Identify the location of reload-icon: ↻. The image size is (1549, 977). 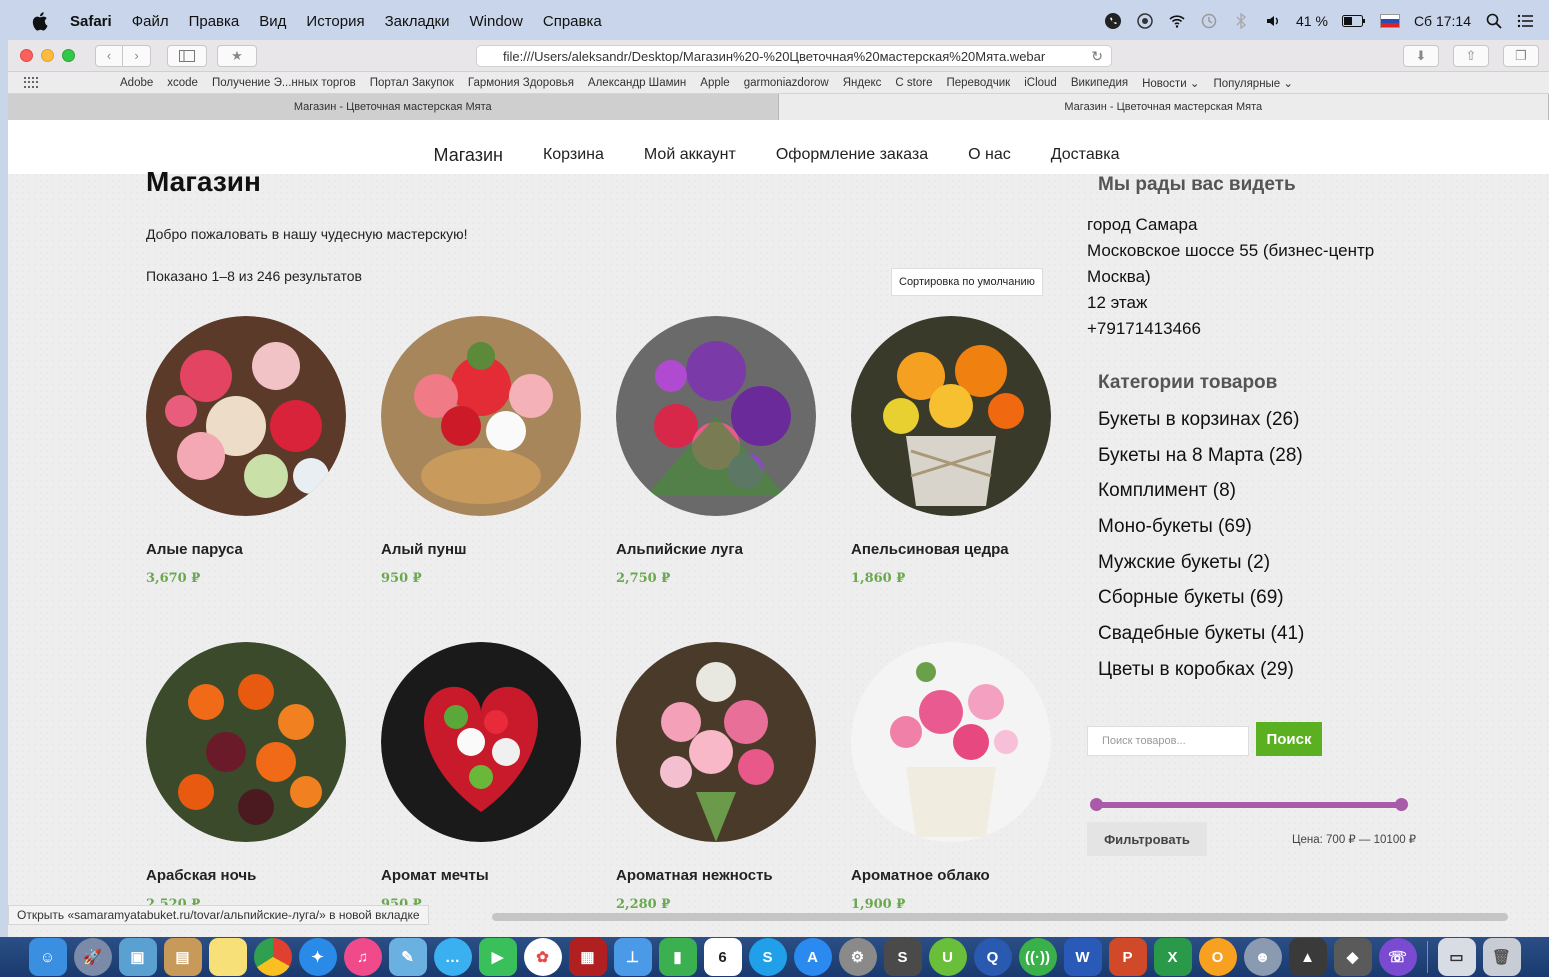
(1097, 56).